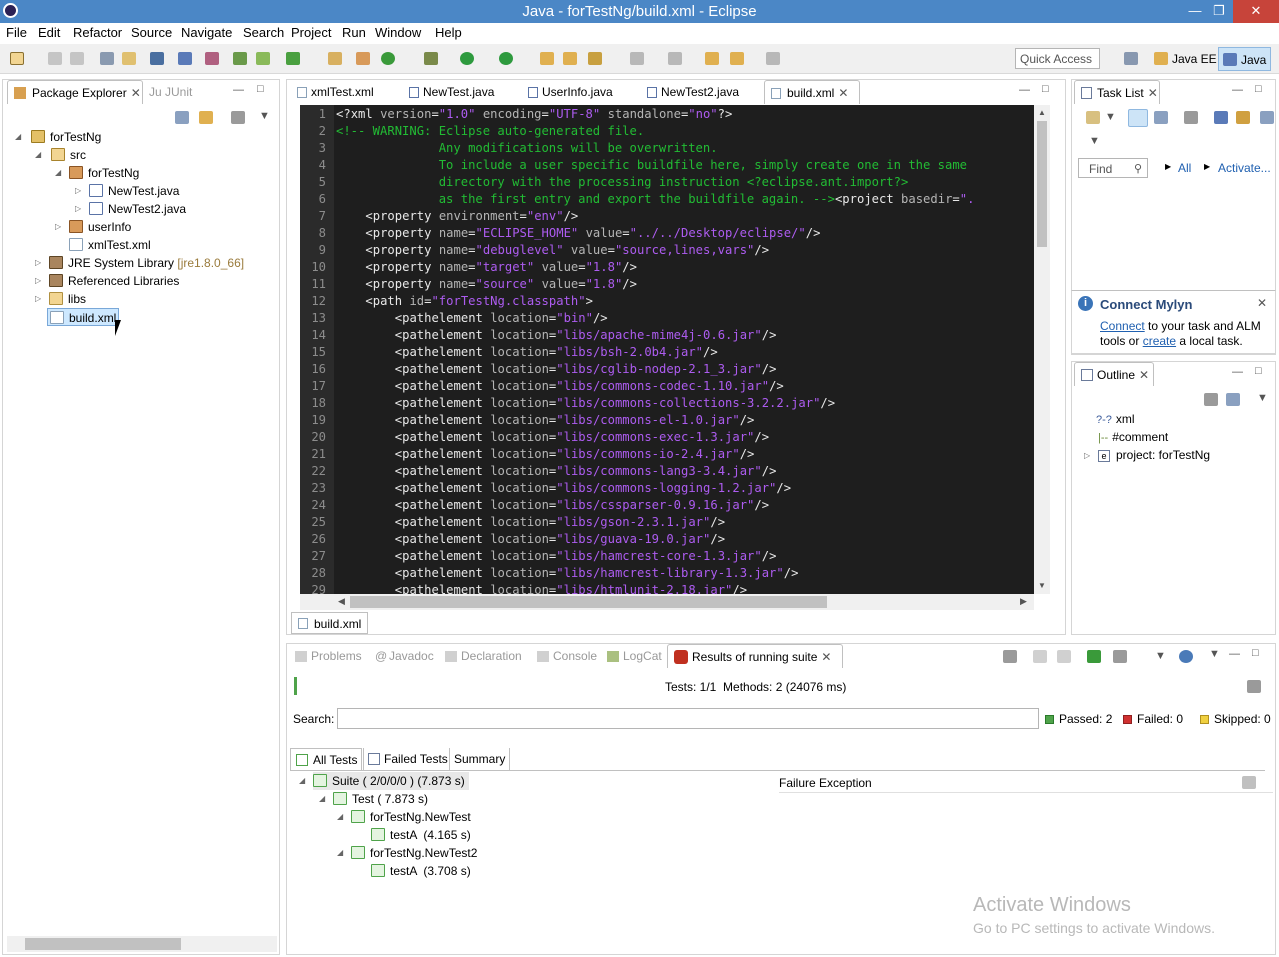  Describe the element at coordinates (691, 92) in the screenshot. I see `editor-tab-newtest2: NewTest2.java` at that location.